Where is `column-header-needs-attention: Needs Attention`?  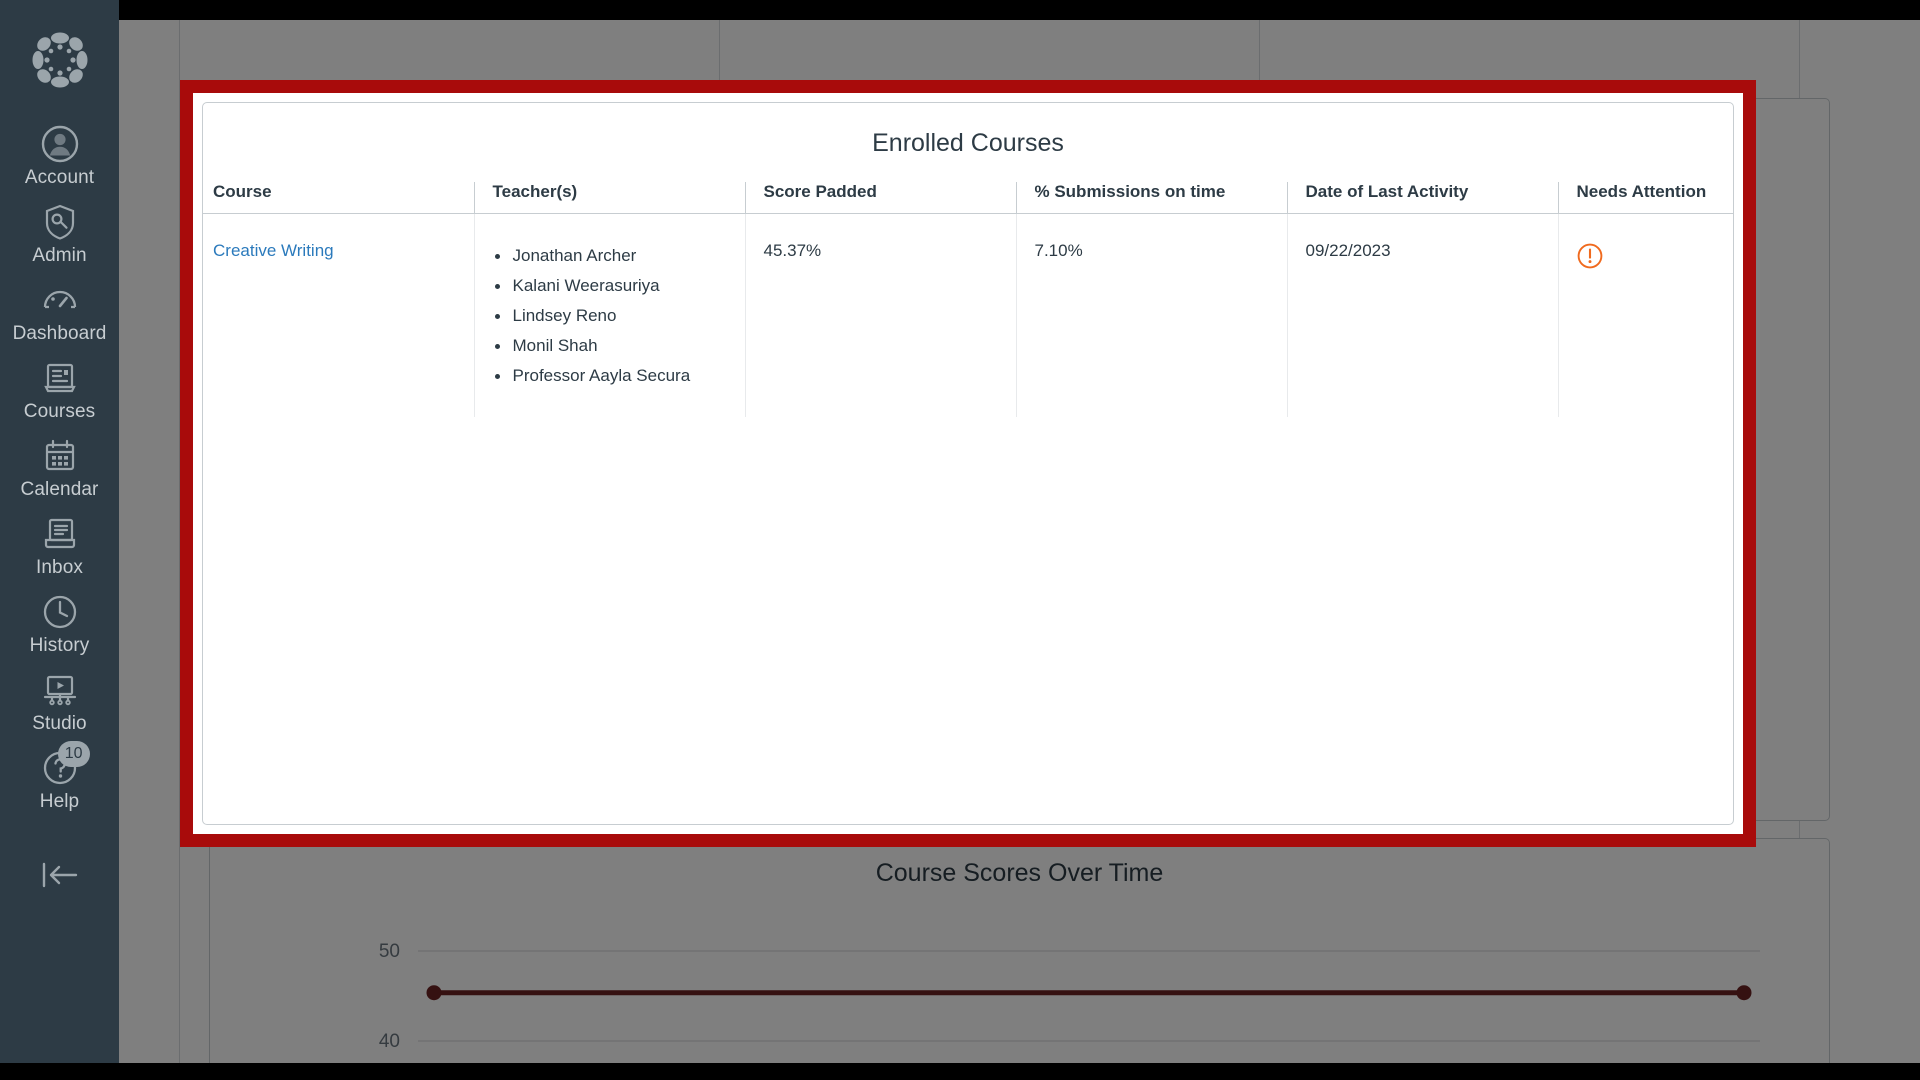
column-header-needs-attention: Needs Attention is located at coordinates (1645, 198).